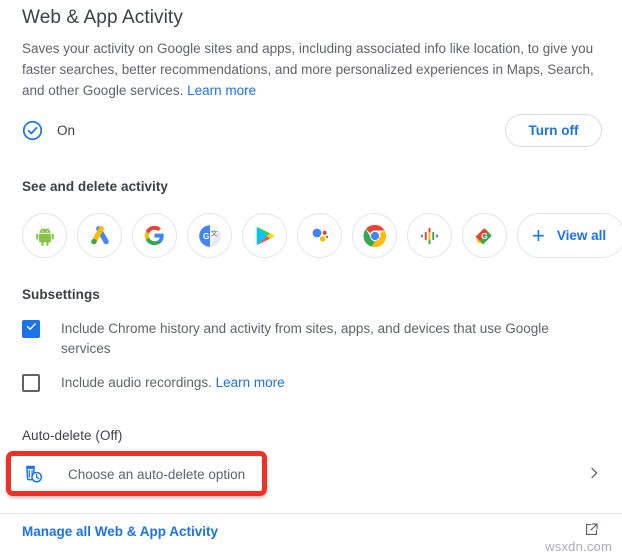 The height and width of the screenshot is (556, 622). I want to click on app-icon-strip: G 文 G + View all, so click(322, 235).